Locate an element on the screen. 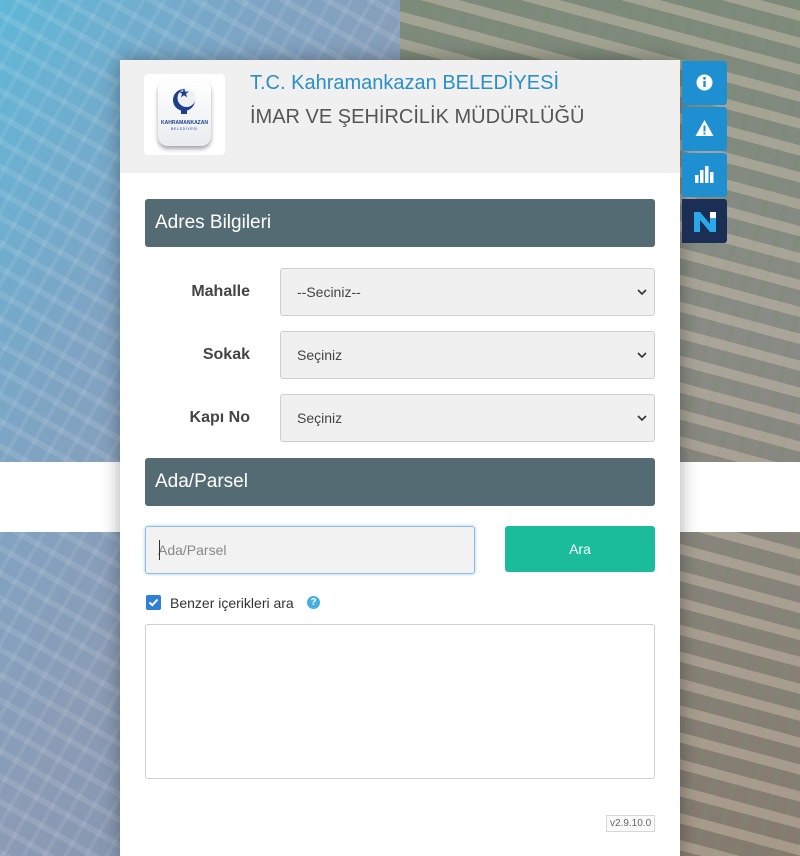 The height and width of the screenshot is (856, 800). similar-content-label: Benzer içerikleri ara is located at coordinates (232, 603).